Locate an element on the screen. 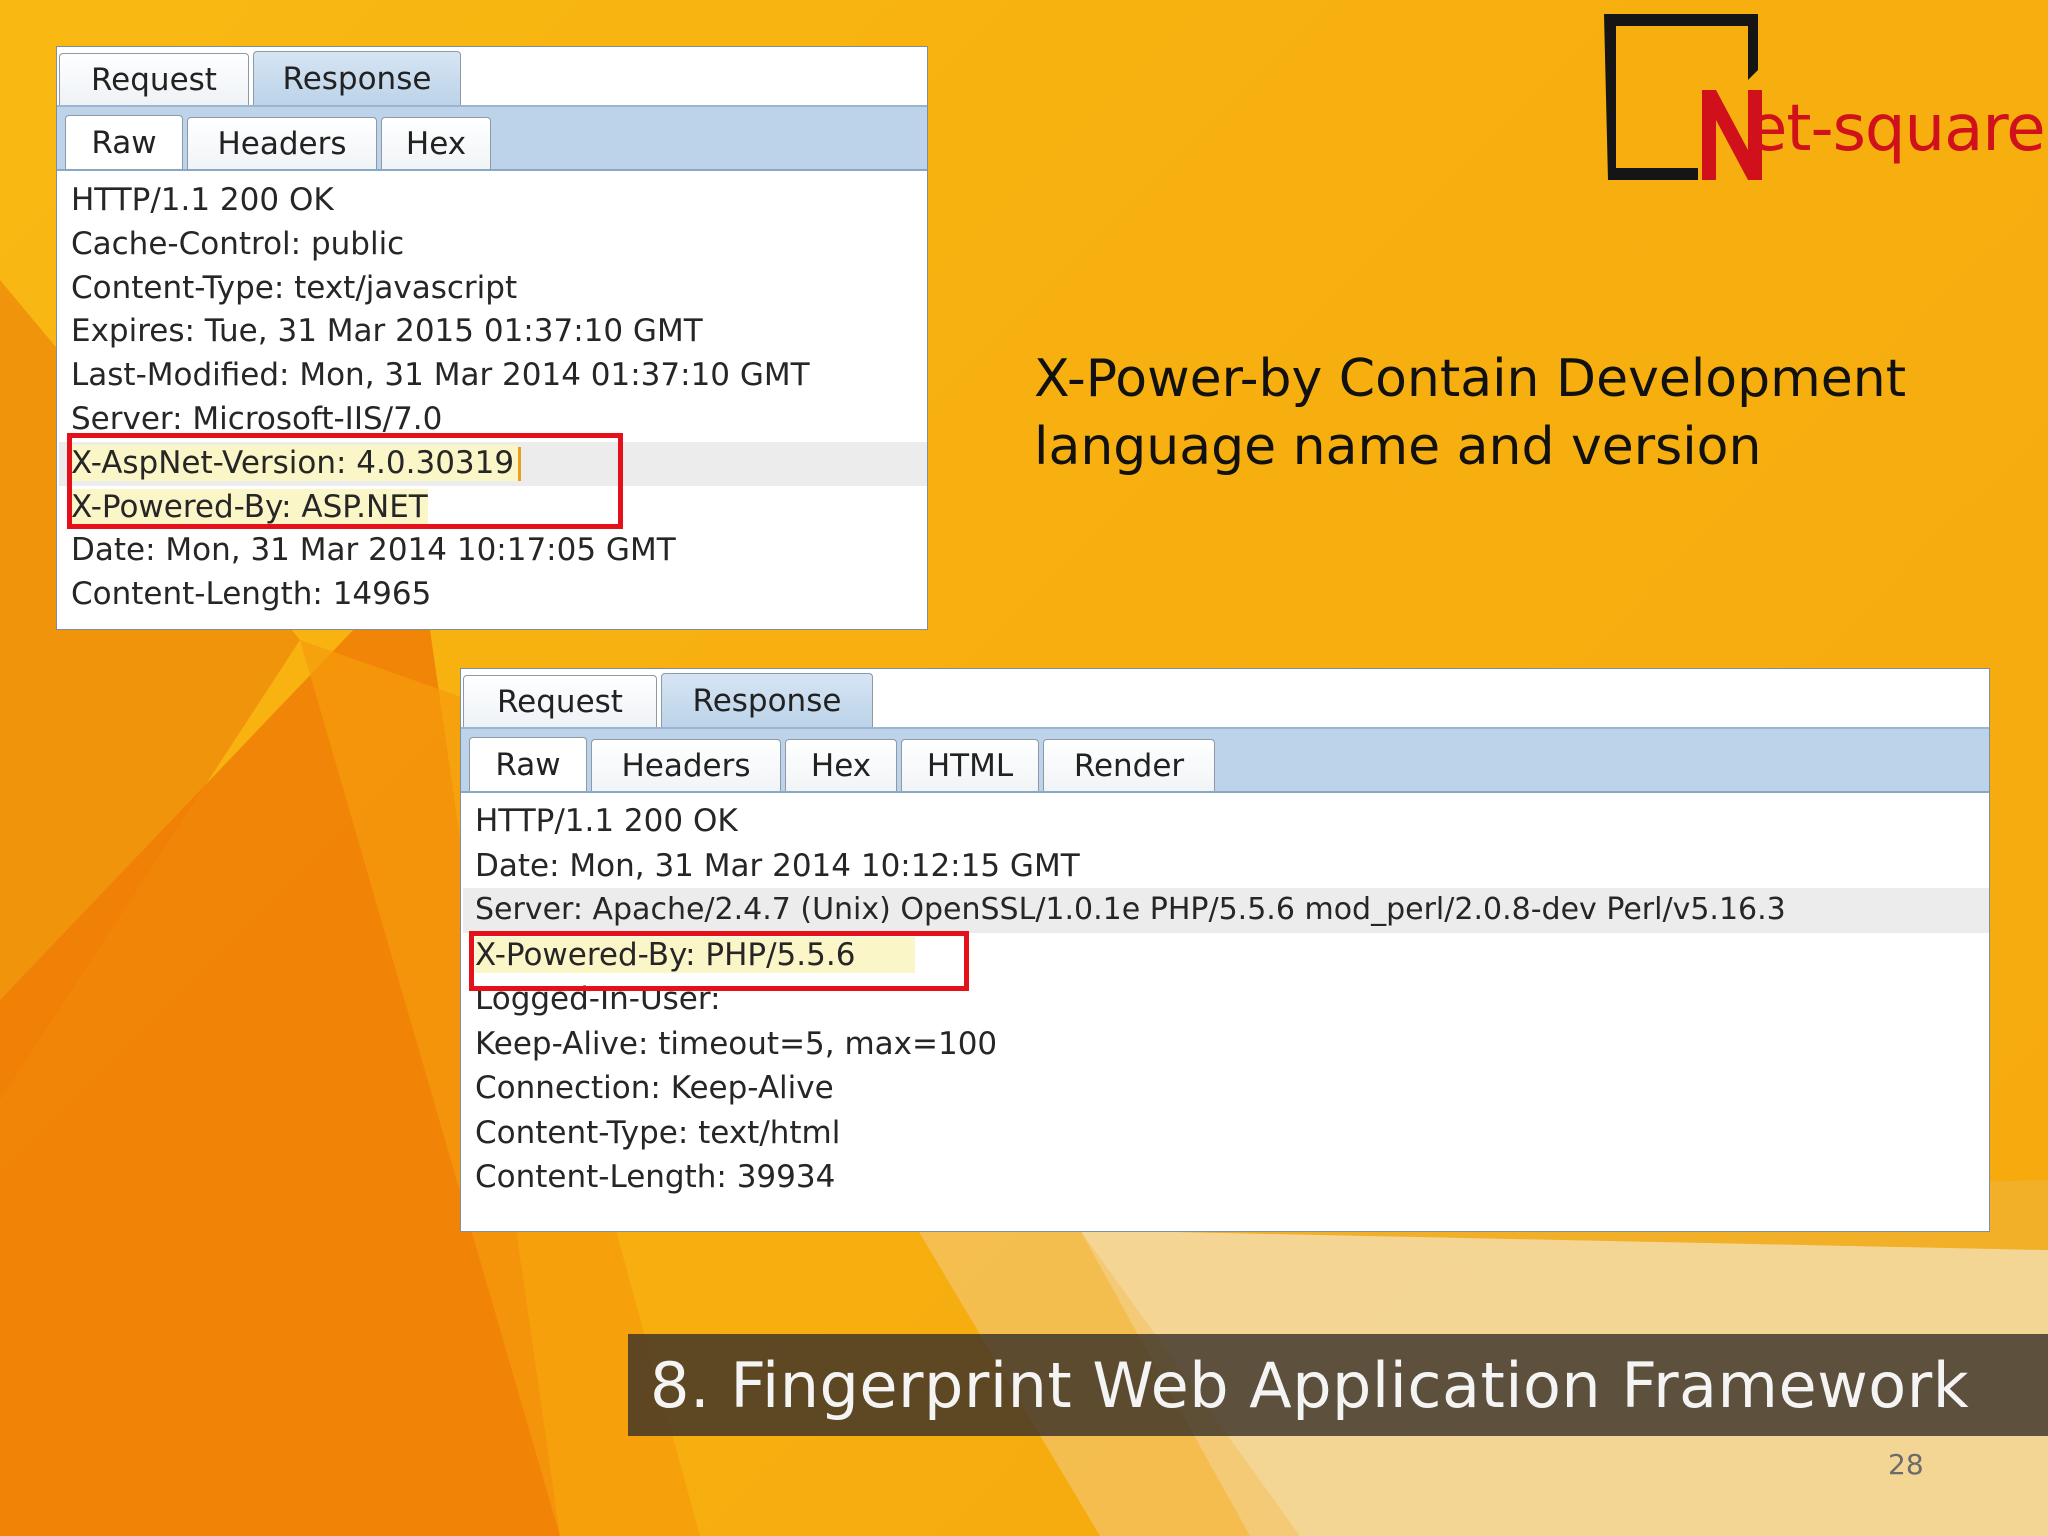  view-mode-tabs: Raw Headers Hex is located at coordinates (492, 139).